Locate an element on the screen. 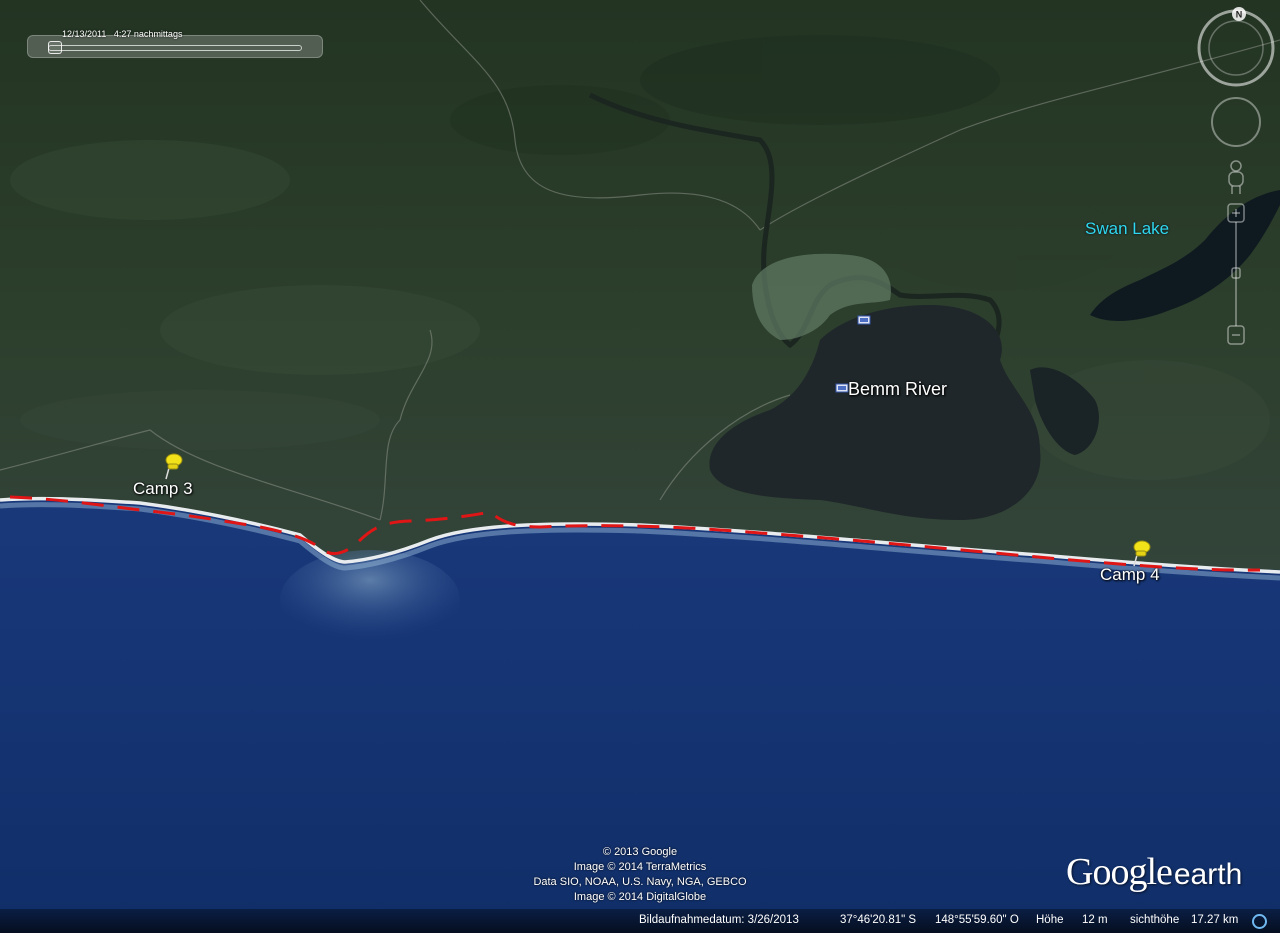  attribution-line: Image © 2014 TerraMetrics is located at coordinates (640, 867).